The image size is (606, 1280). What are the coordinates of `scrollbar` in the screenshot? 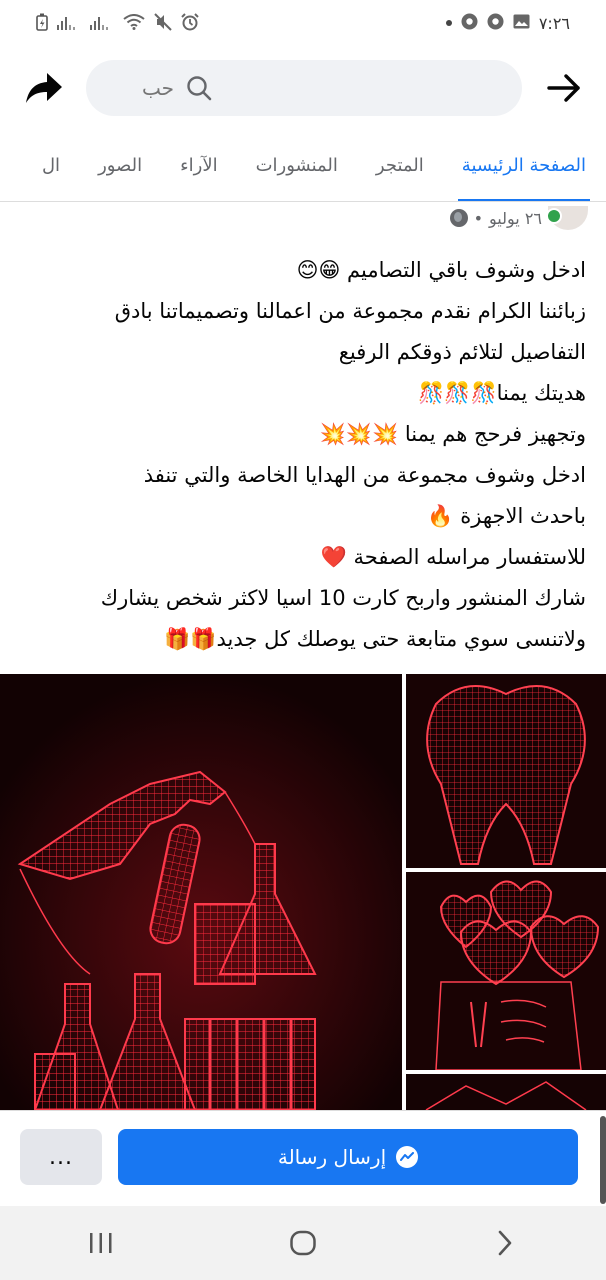 It's located at (603, 1160).